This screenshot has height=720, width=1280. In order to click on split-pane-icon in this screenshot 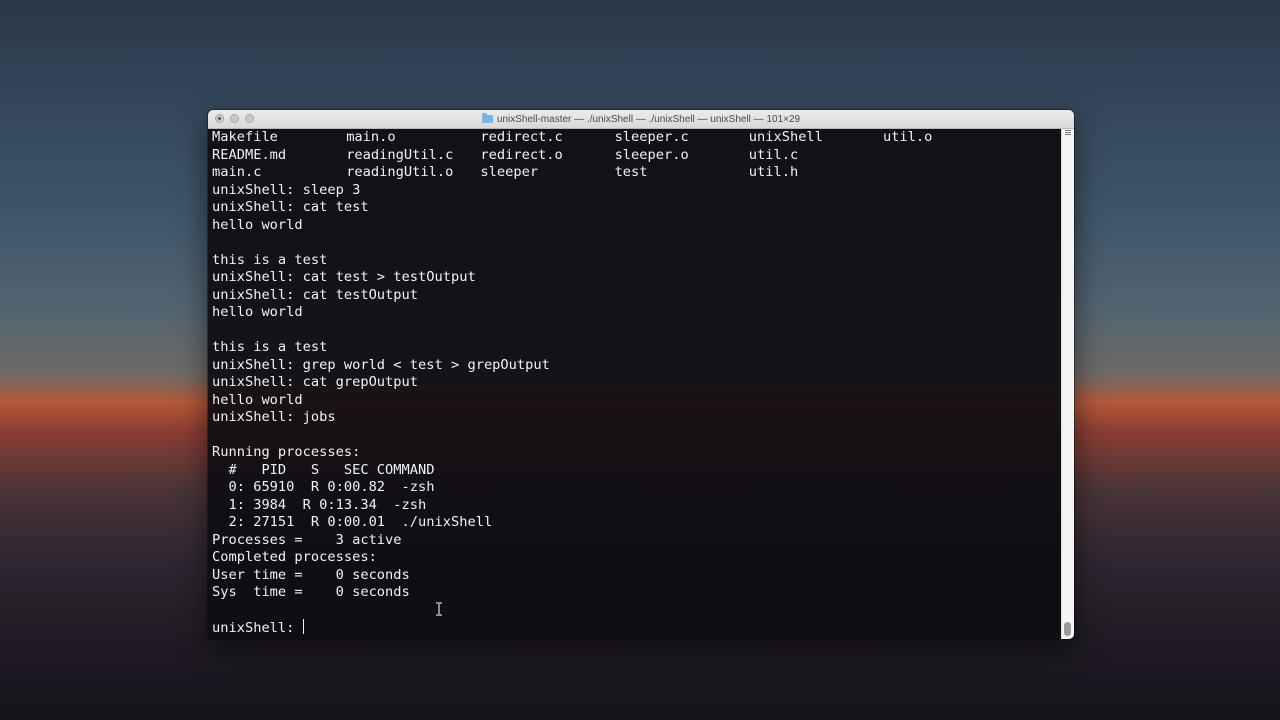, I will do `click(1068, 133)`.